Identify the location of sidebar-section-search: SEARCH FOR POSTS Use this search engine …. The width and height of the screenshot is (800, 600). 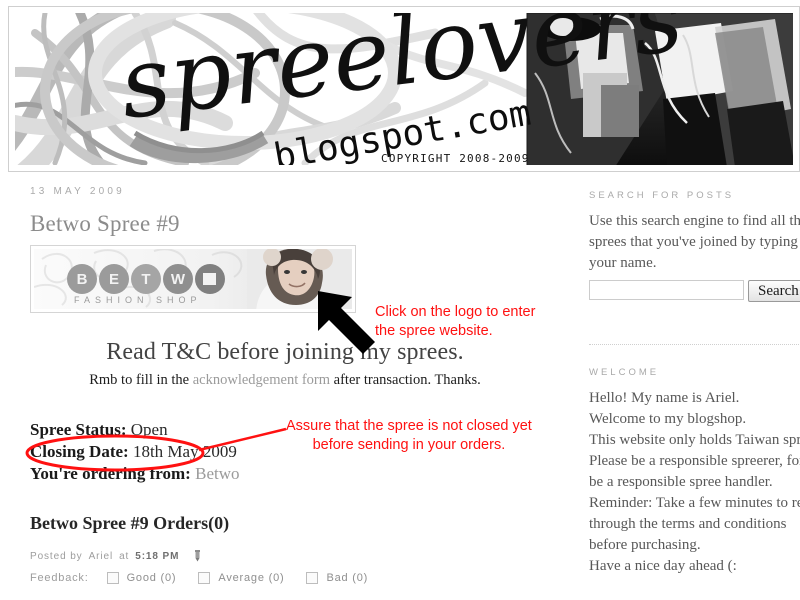
(694, 246).